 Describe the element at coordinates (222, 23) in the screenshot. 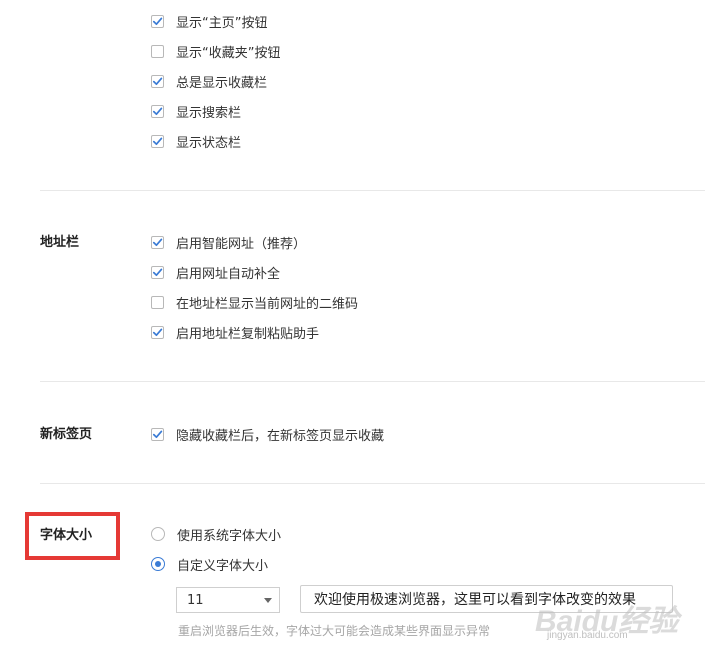

I see `option-label: 显示“主页”按钮` at that location.